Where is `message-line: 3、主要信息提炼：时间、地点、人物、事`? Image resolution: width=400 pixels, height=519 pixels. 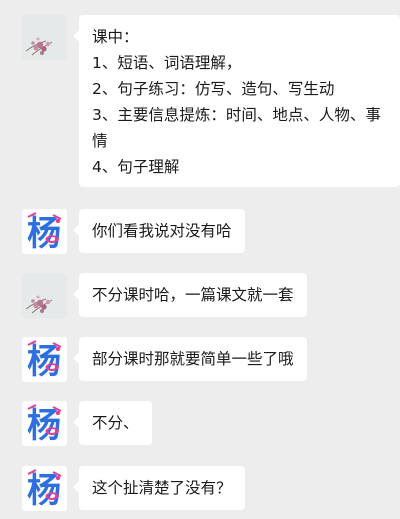 message-line: 3、主要信息提炼：时间、地点、人物、事 is located at coordinates (236, 115).